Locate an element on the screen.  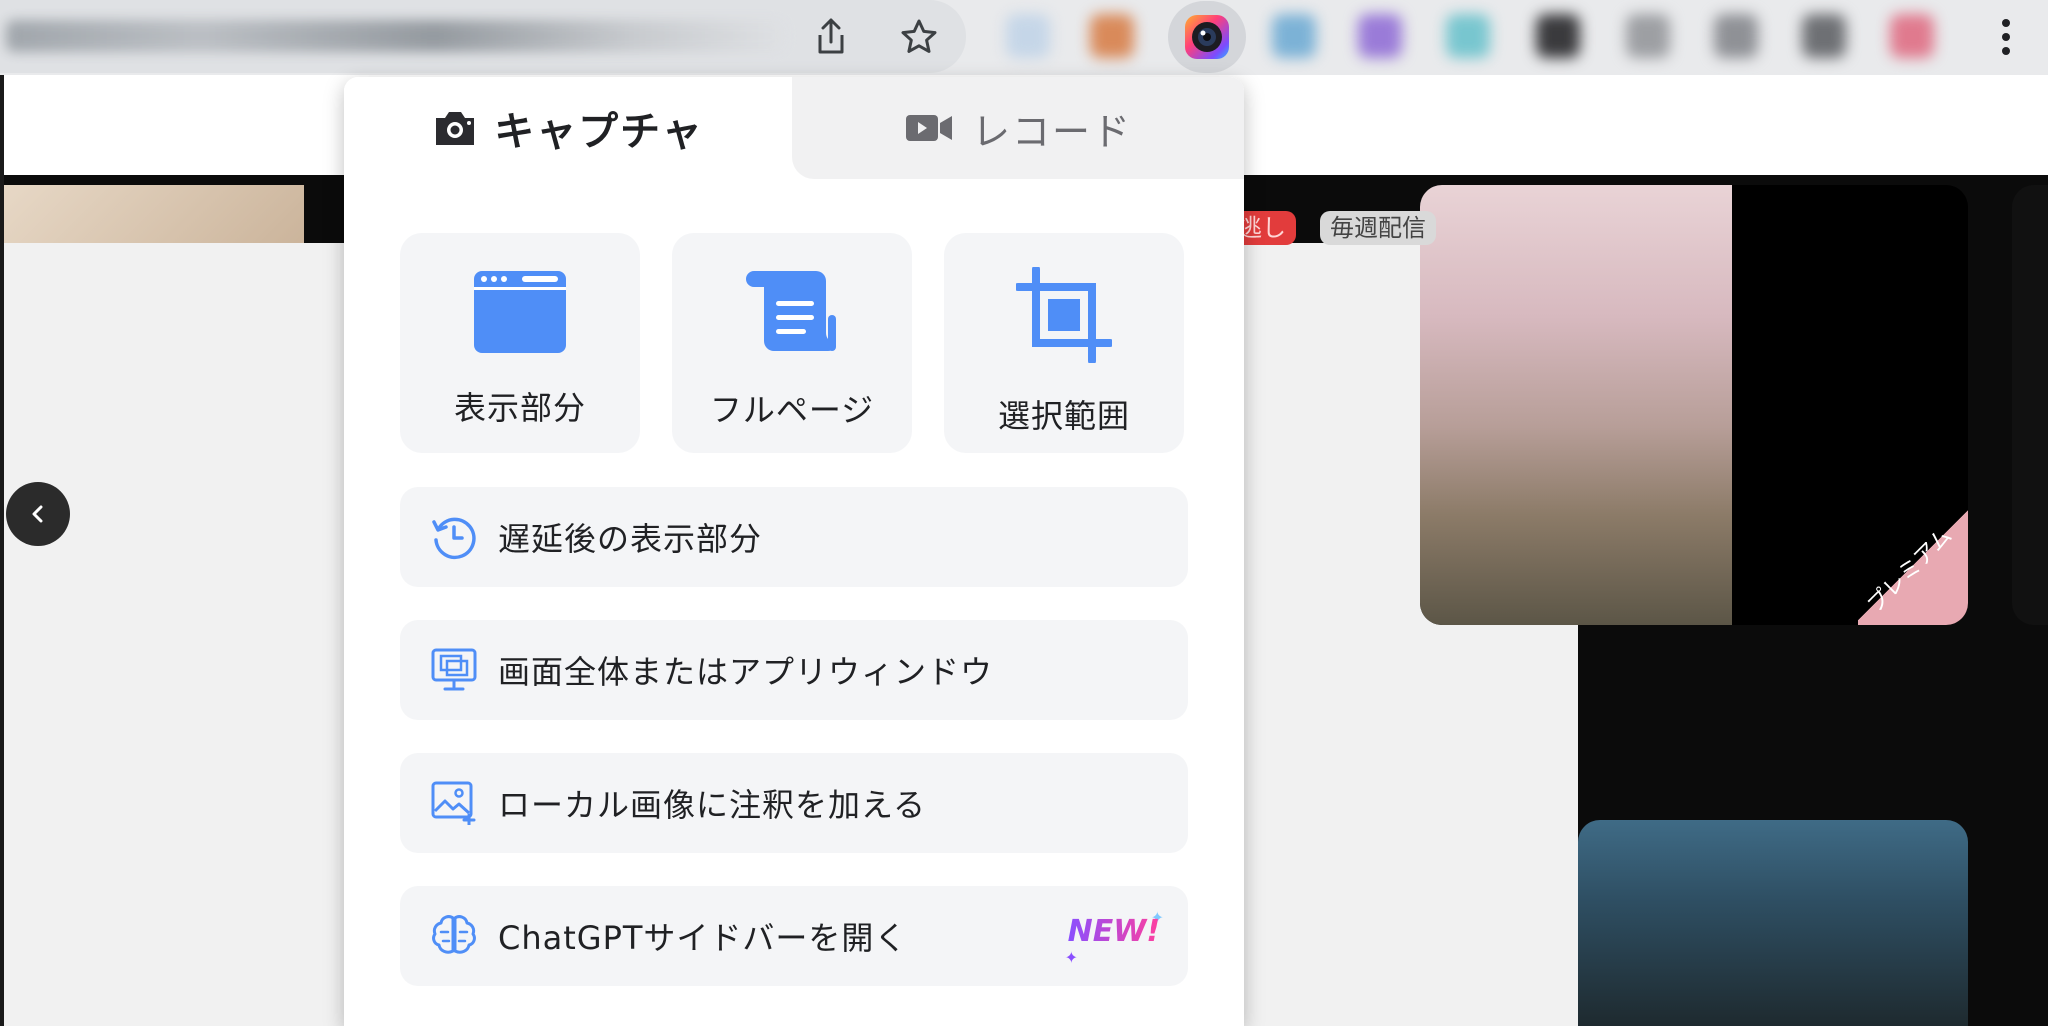
delayed-visible-part-button: 遅延後の表示部分 is located at coordinates (794, 537).